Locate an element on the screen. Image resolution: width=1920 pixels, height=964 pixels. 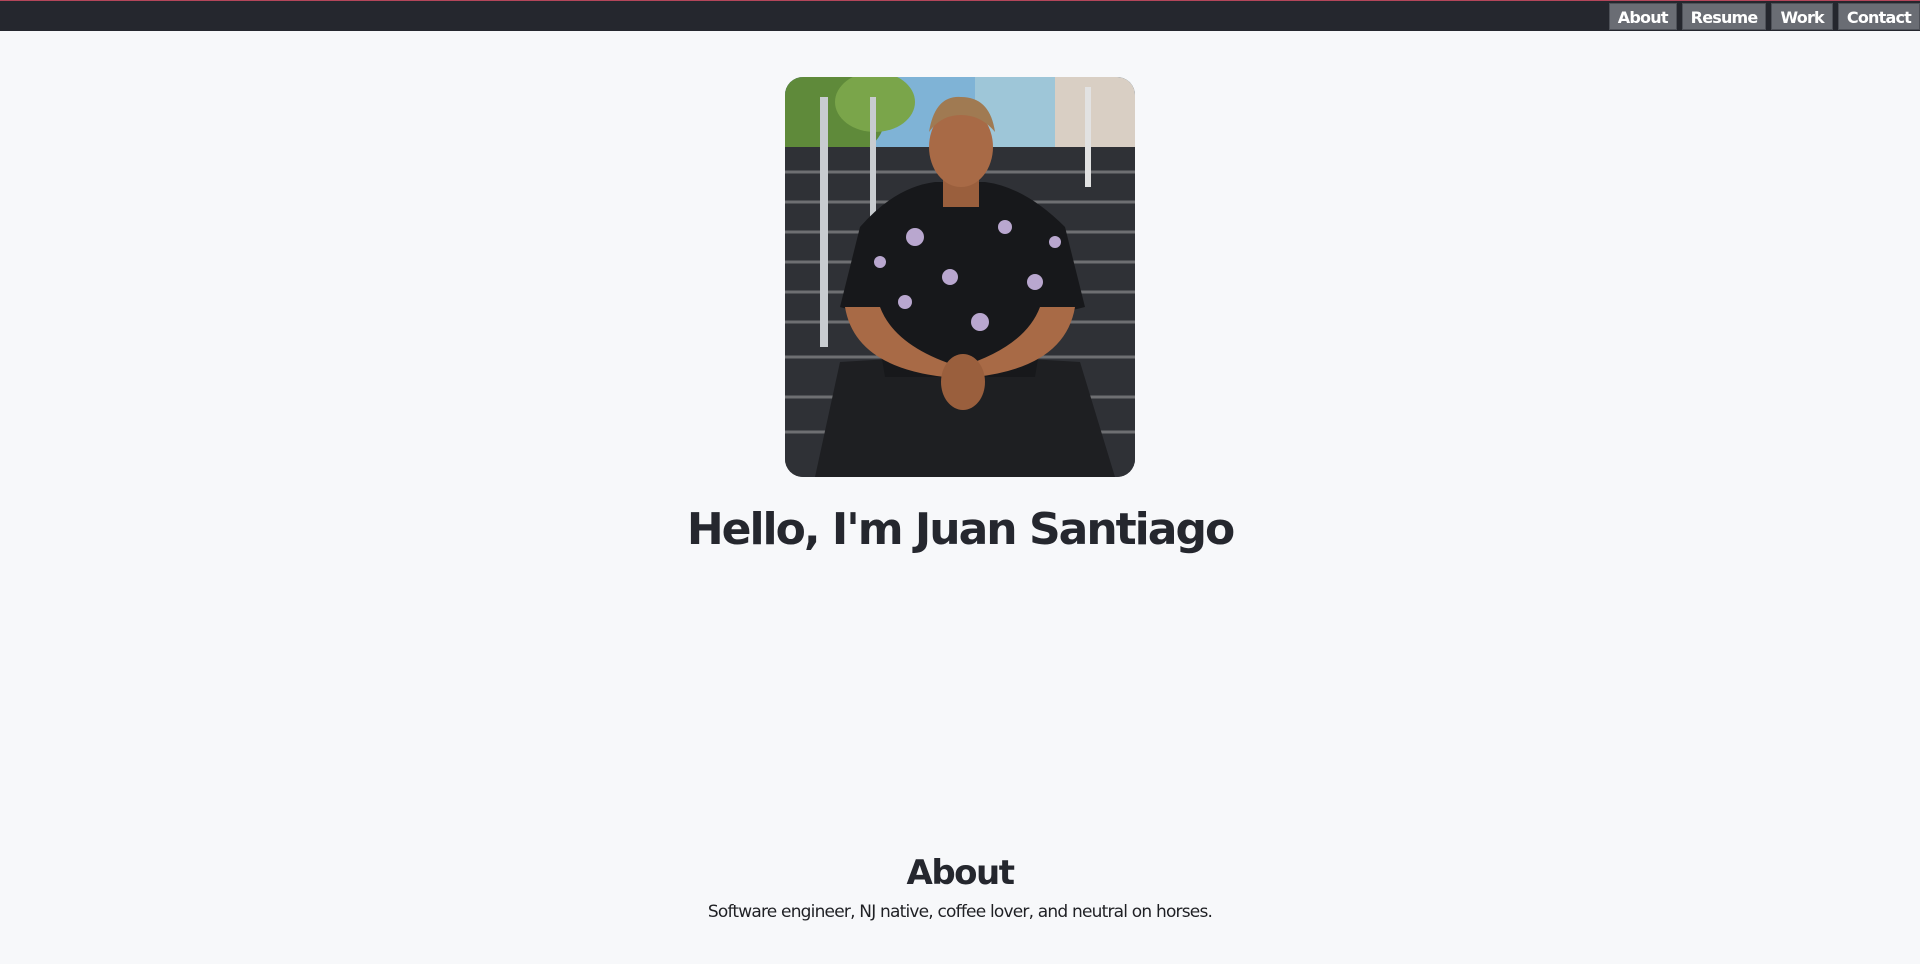
about-section-title: About is located at coordinates (960, 873).